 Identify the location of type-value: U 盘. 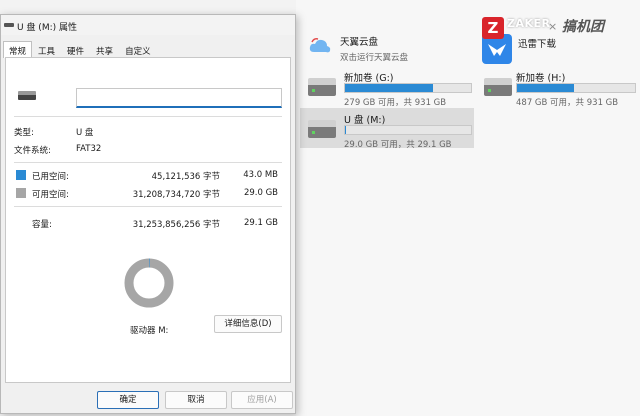
(85, 133).